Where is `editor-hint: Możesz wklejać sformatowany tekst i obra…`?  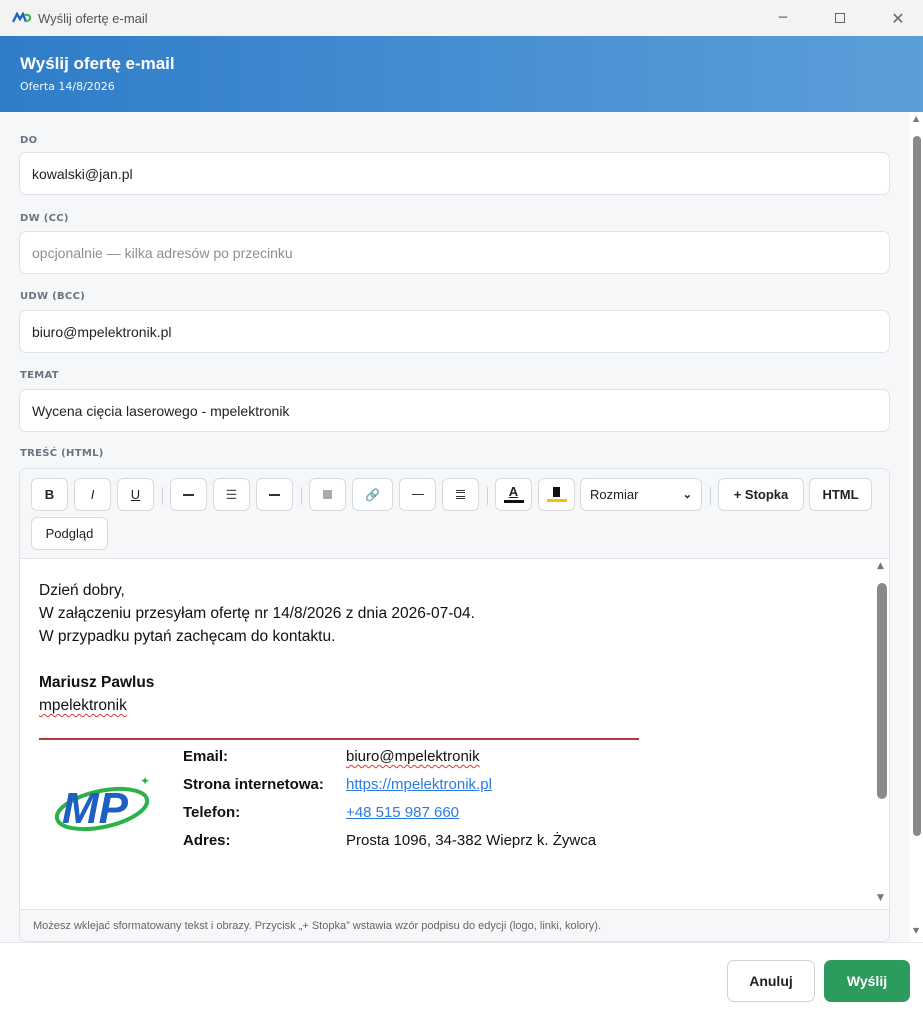
editor-hint: Możesz wklejać sformatowany tekst i obra… is located at coordinates (454, 925).